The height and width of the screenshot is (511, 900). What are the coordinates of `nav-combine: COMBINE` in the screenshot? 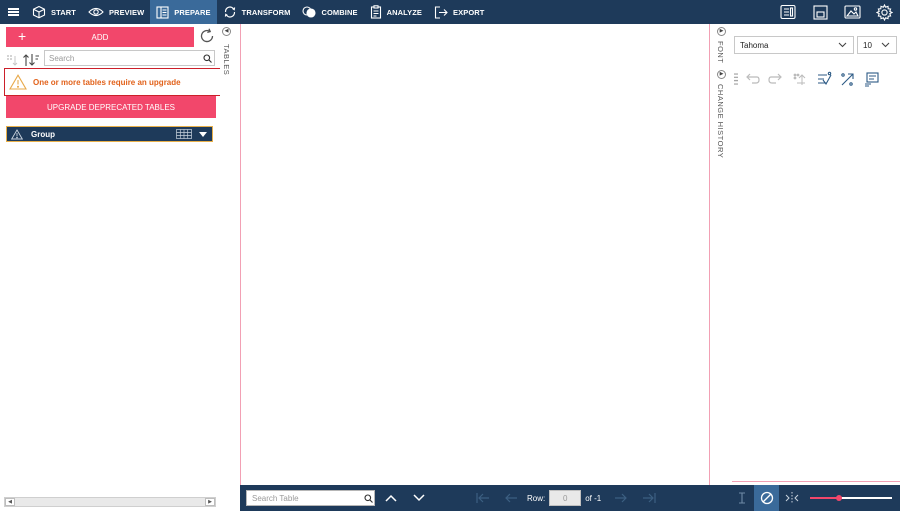 It's located at (329, 12).